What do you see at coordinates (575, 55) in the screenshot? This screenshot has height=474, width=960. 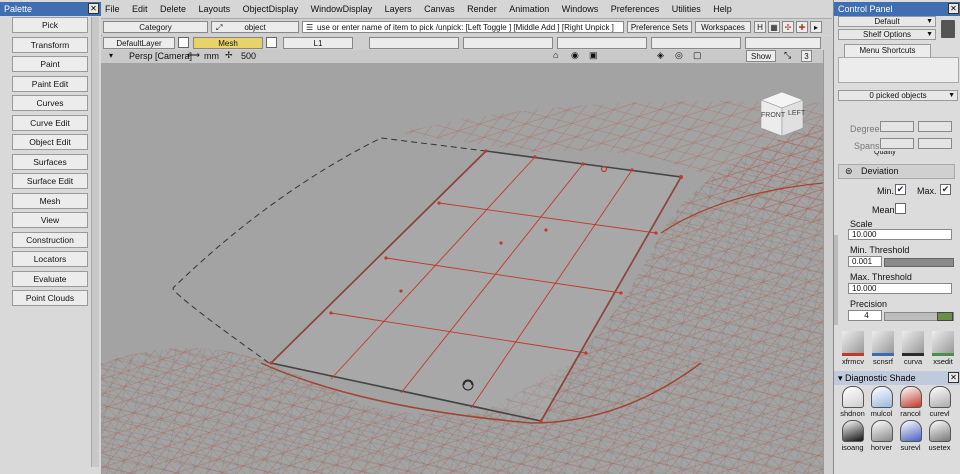 I see `eye-icon: ◉` at bounding box center [575, 55].